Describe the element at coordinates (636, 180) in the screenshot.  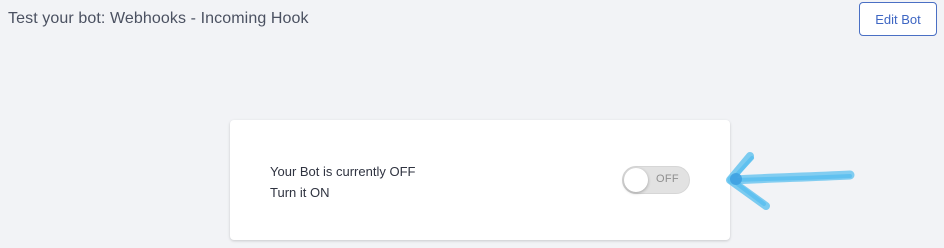
I see `toggle-knob` at that location.